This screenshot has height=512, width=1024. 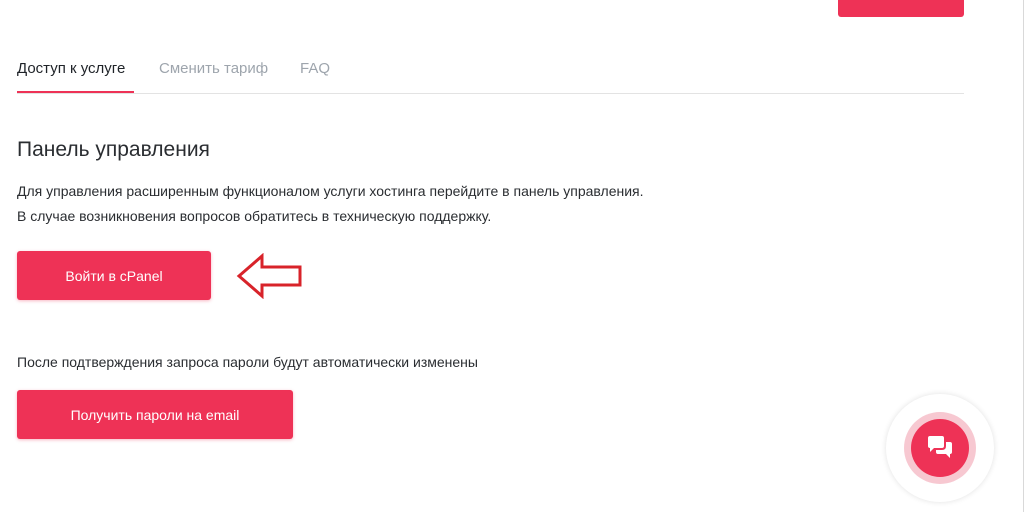 What do you see at coordinates (71, 69) in the screenshot?
I see `tab-service-access: Доступ к услуге` at bounding box center [71, 69].